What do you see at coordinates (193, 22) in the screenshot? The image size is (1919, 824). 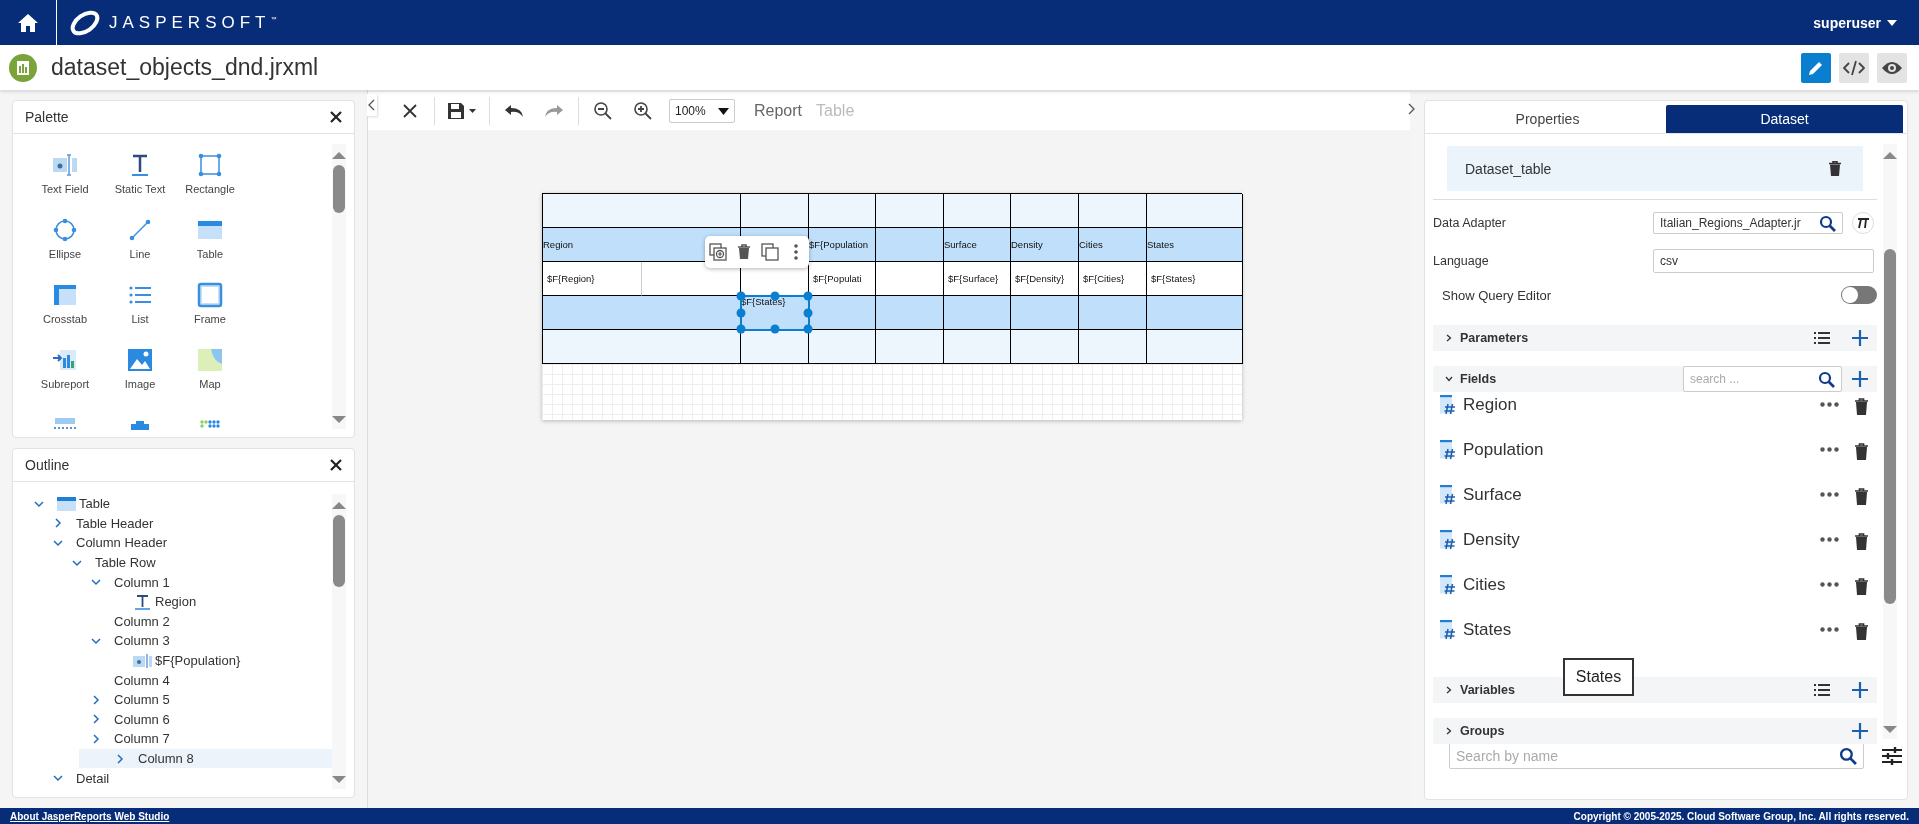 I see `logo-text: JASPERSOFT$^{™}$` at bounding box center [193, 22].